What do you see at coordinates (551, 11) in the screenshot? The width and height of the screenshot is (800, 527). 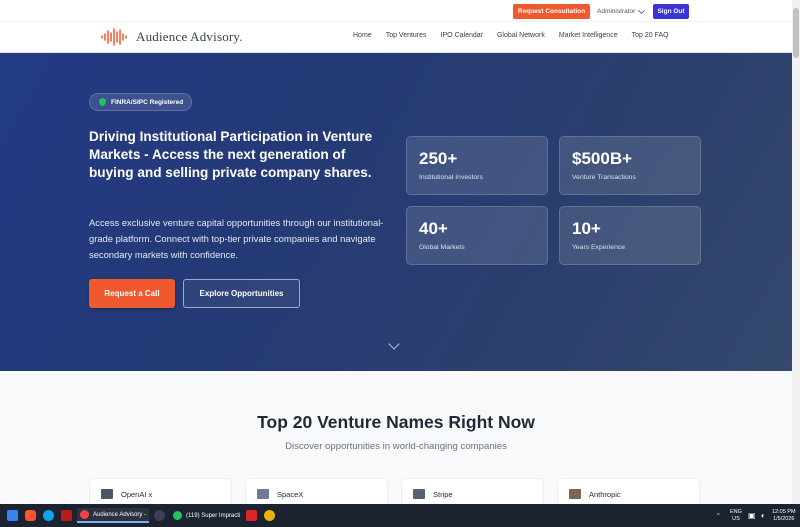 I see `request-consultation-button: Request Consultation` at bounding box center [551, 11].